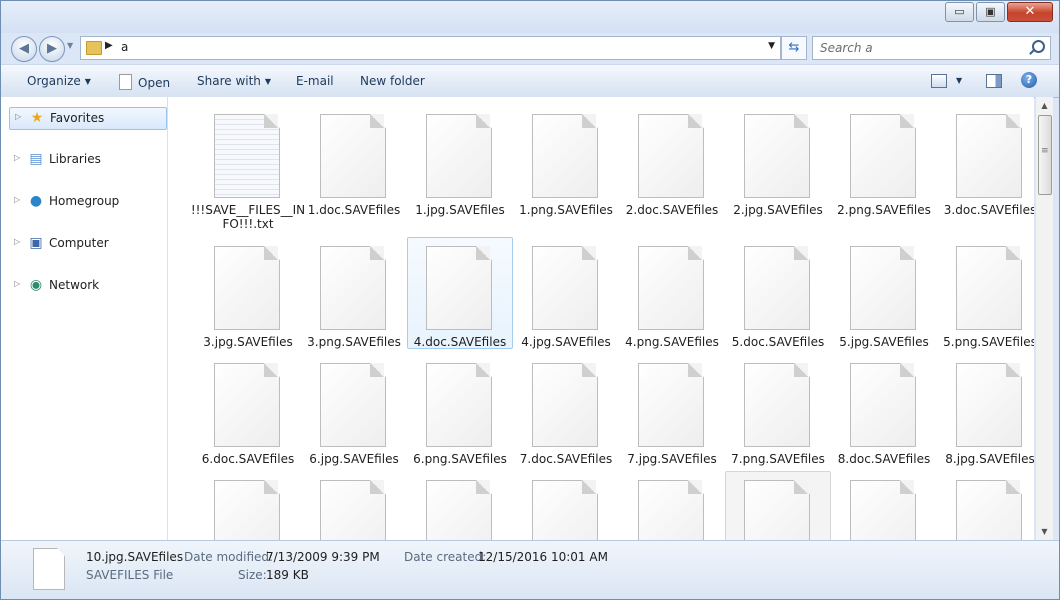  What do you see at coordinates (1038, 46) in the screenshot?
I see `search-icon` at bounding box center [1038, 46].